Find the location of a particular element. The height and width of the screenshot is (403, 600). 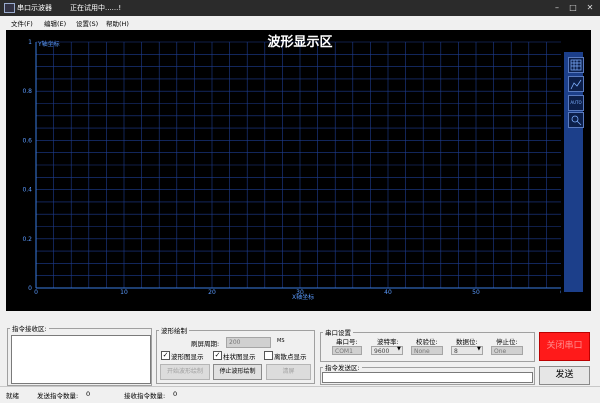

x-tick-label: 10 is located at coordinates (124, 292).